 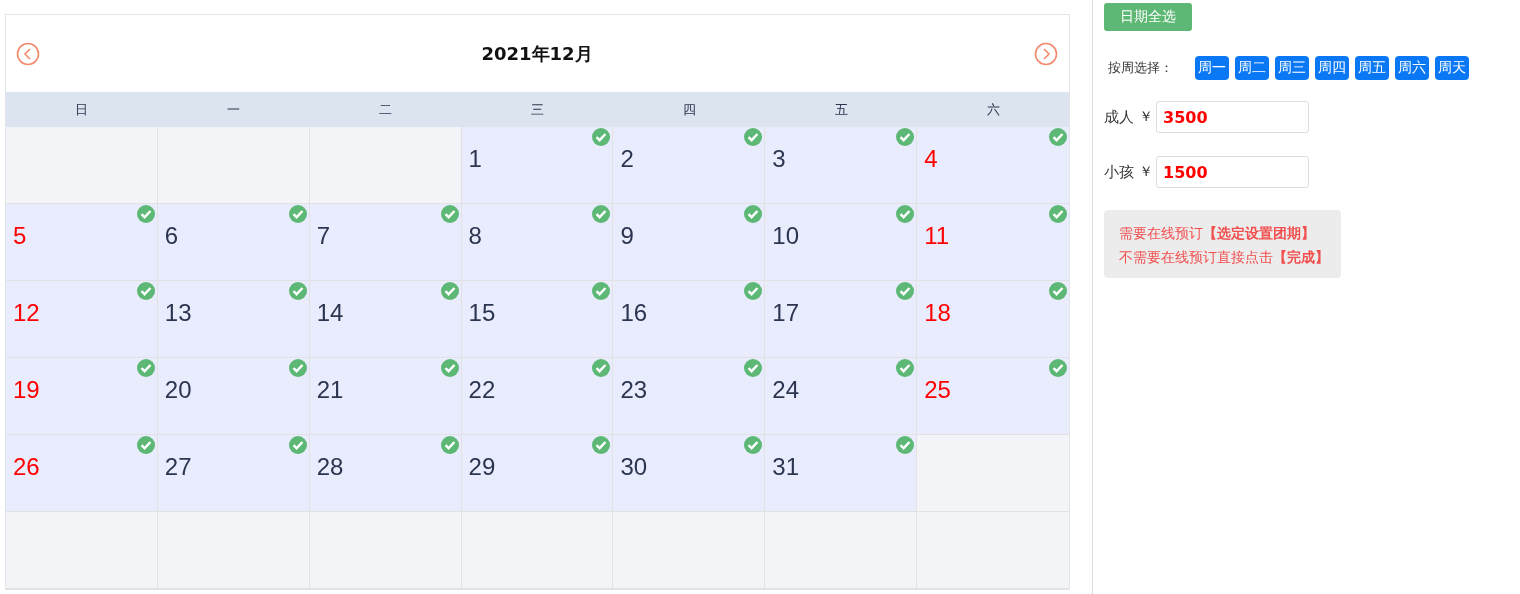 I want to click on weekday-button: 周天, so click(x=1452, y=68).